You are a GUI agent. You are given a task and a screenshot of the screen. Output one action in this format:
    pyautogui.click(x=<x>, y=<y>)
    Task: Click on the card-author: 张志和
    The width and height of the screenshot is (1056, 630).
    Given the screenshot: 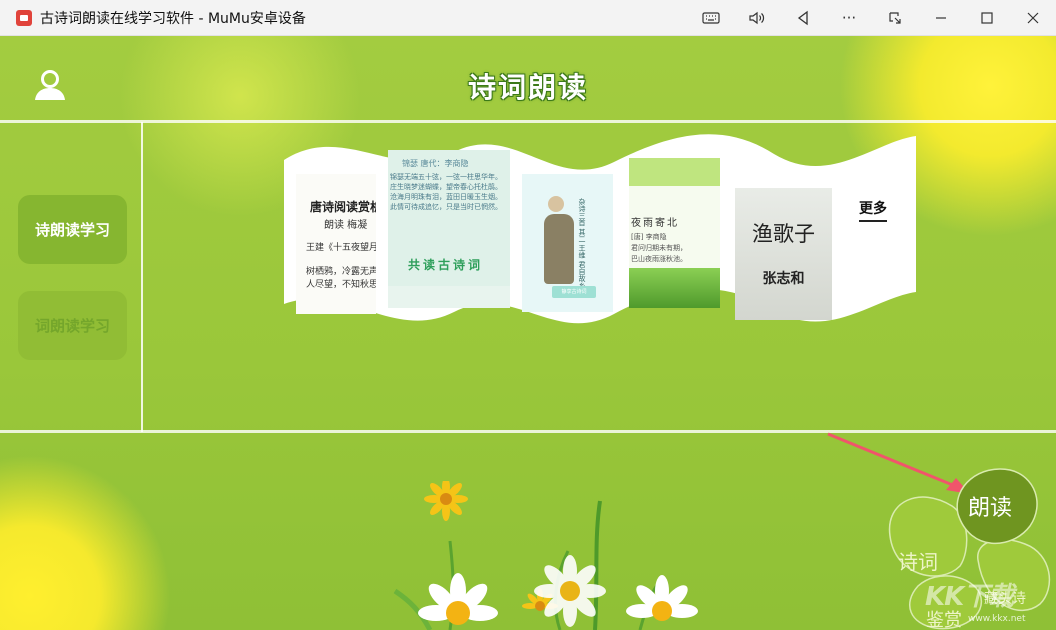 What is the action you would take?
    pyautogui.click(x=783, y=279)
    